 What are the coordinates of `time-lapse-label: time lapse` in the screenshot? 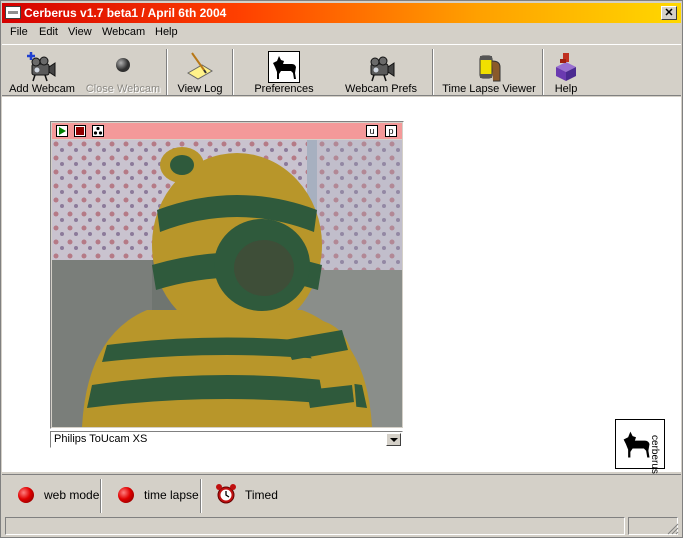 It's located at (171, 495).